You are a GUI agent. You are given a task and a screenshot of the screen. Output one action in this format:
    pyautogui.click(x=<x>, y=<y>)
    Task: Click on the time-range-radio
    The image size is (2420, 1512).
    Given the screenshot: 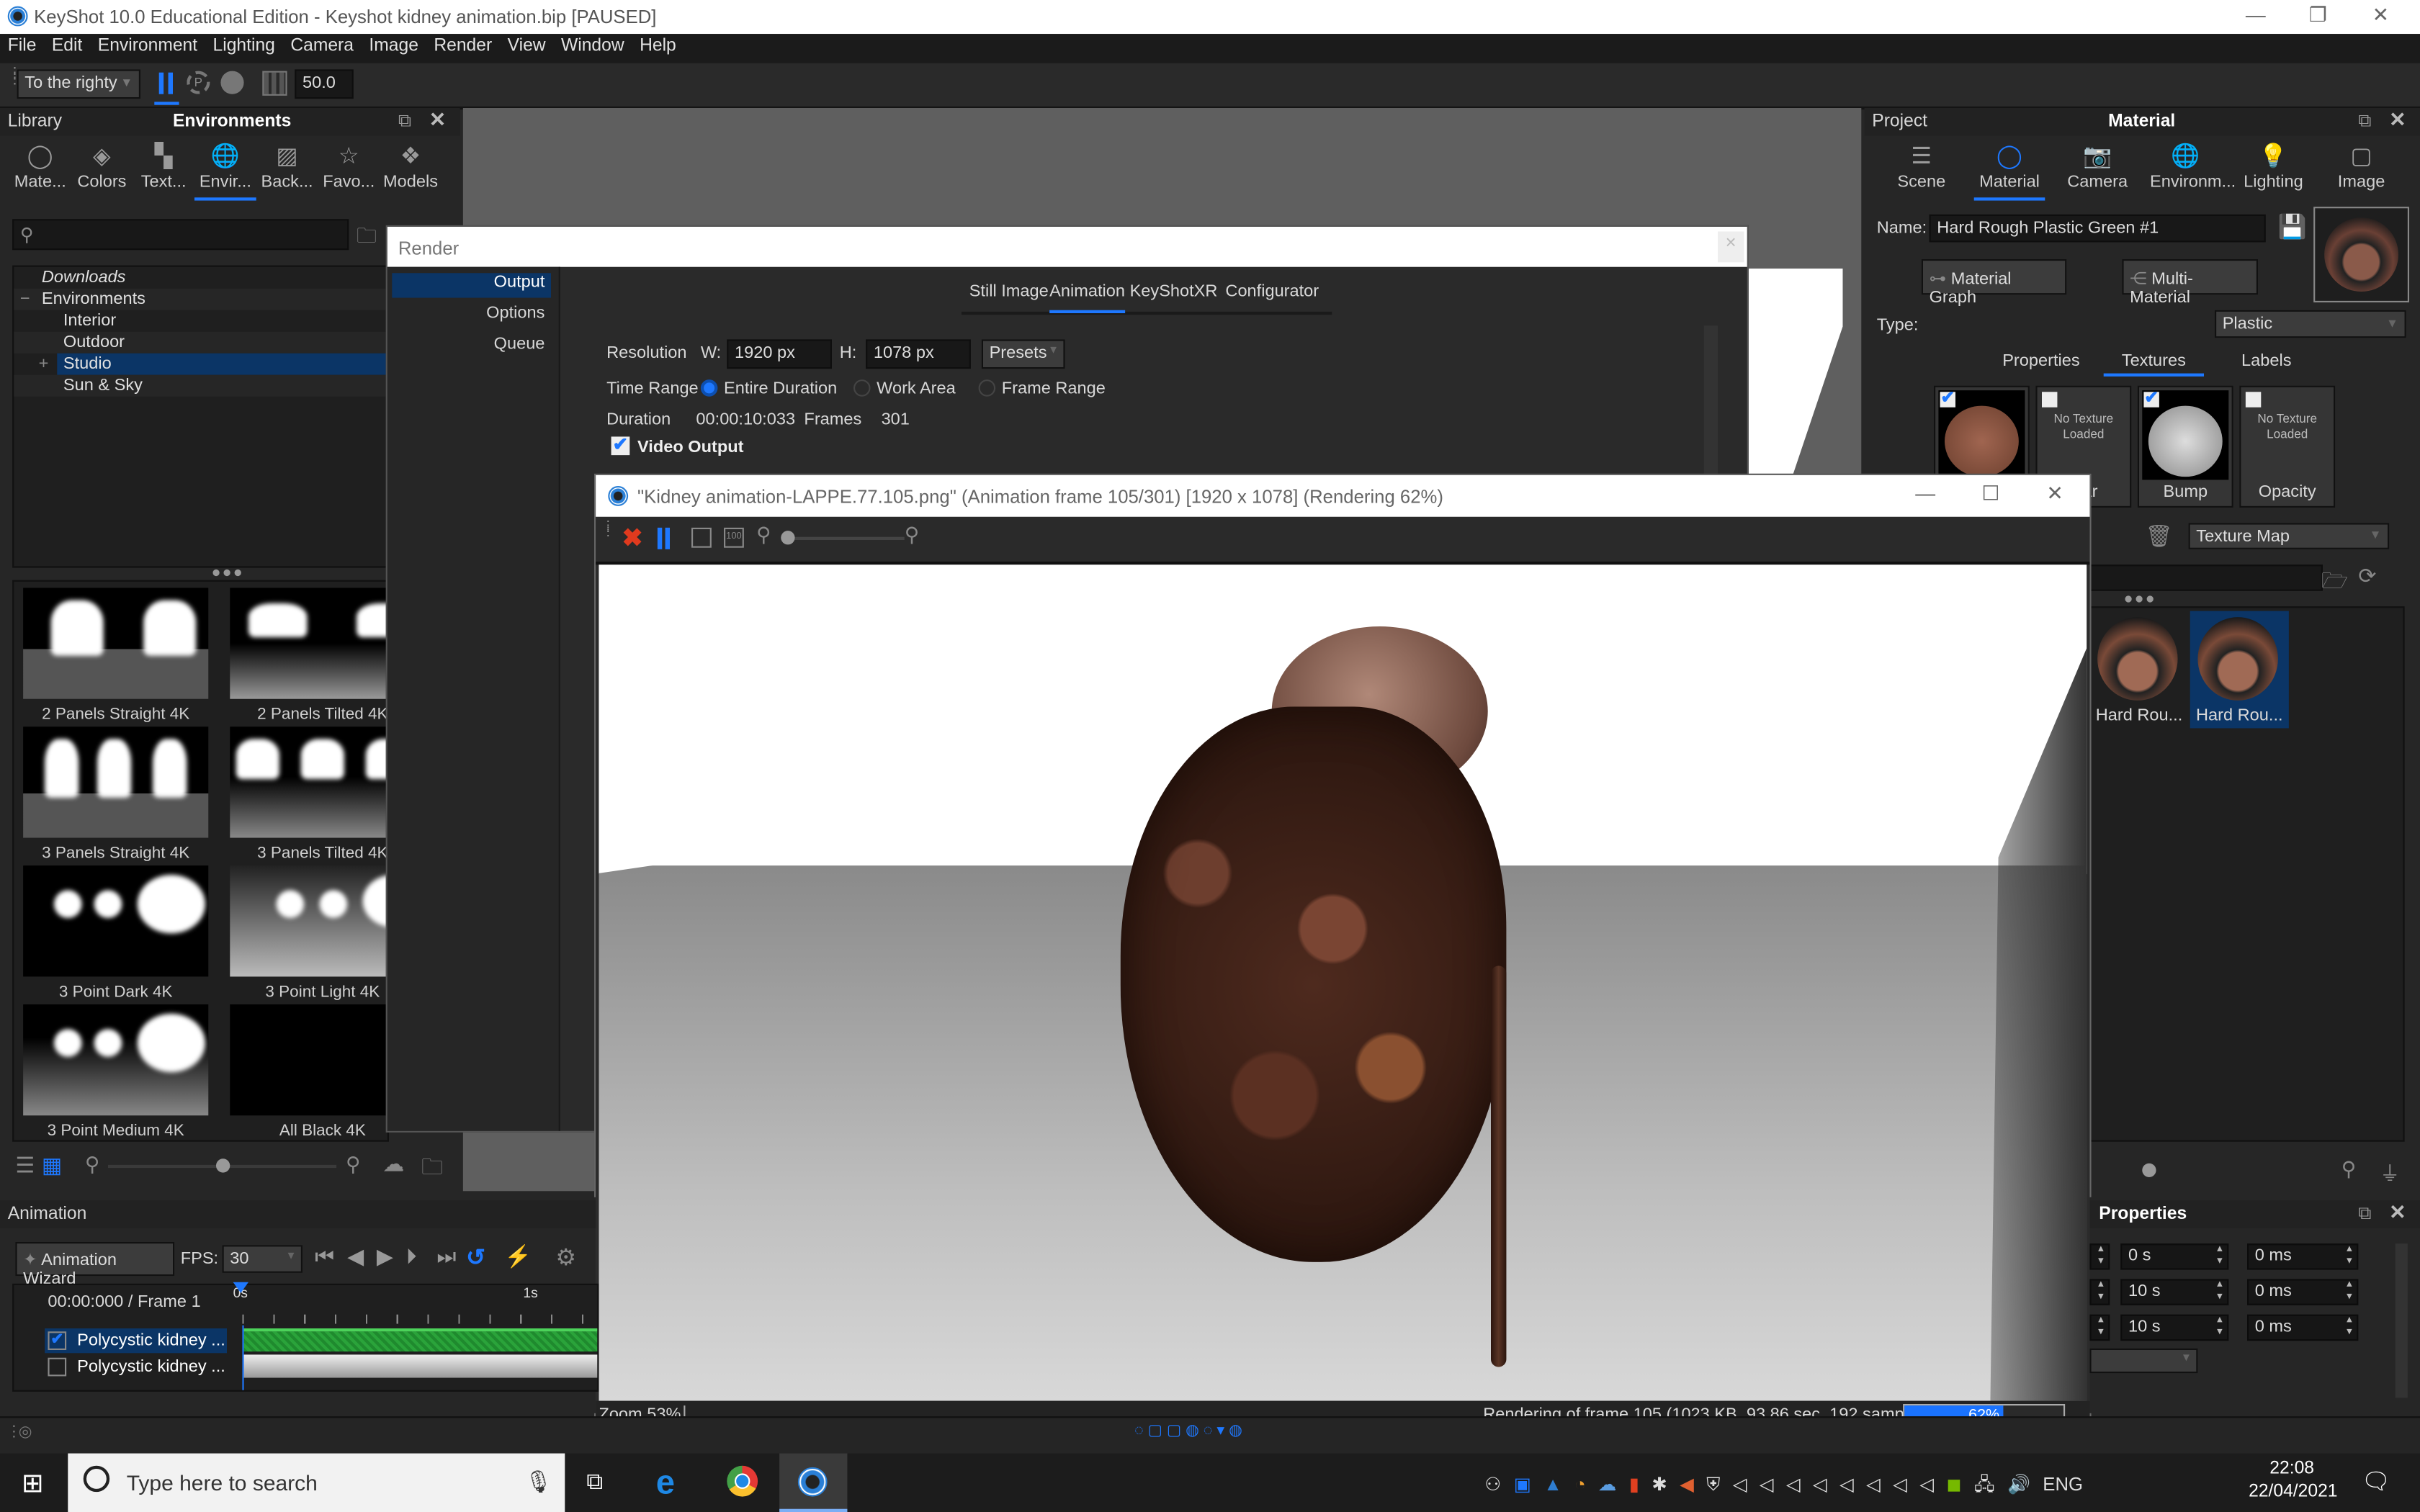 What is the action you would take?
    pyautogui.click(x=862, y=388)
    